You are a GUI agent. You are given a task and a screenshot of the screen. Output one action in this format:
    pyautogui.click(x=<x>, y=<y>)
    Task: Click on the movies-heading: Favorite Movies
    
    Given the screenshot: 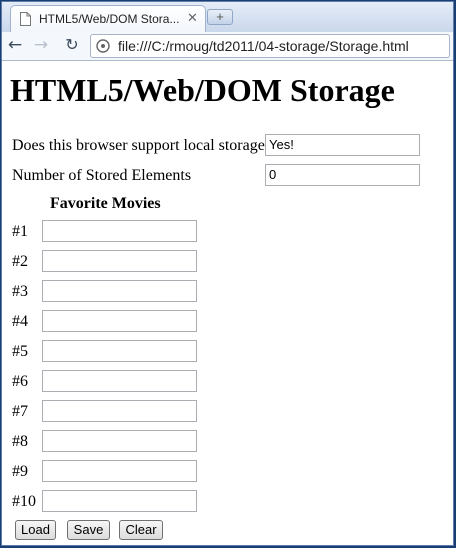 What is the action you would take?
    pyautogui.click(x=105, y=203)
    